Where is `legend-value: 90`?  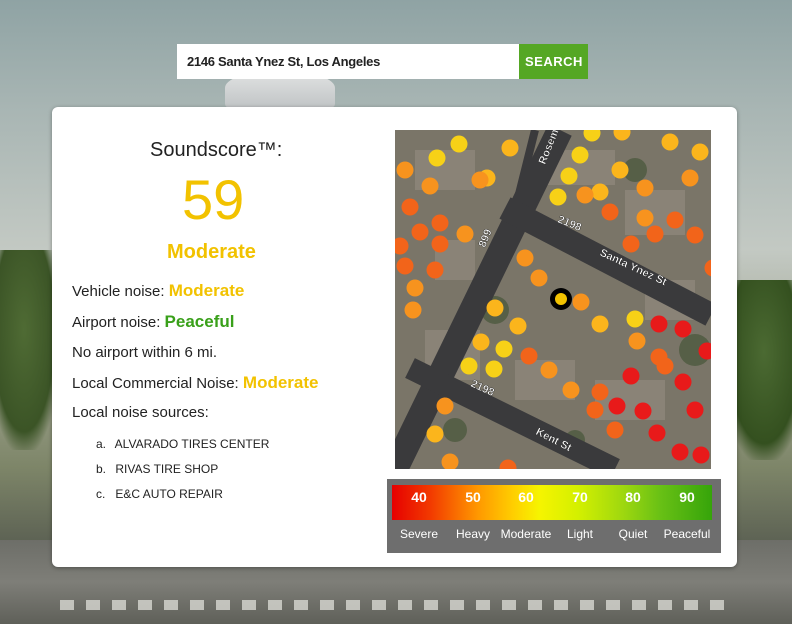 legend-value: 90 is located at coordinates (687, 497).